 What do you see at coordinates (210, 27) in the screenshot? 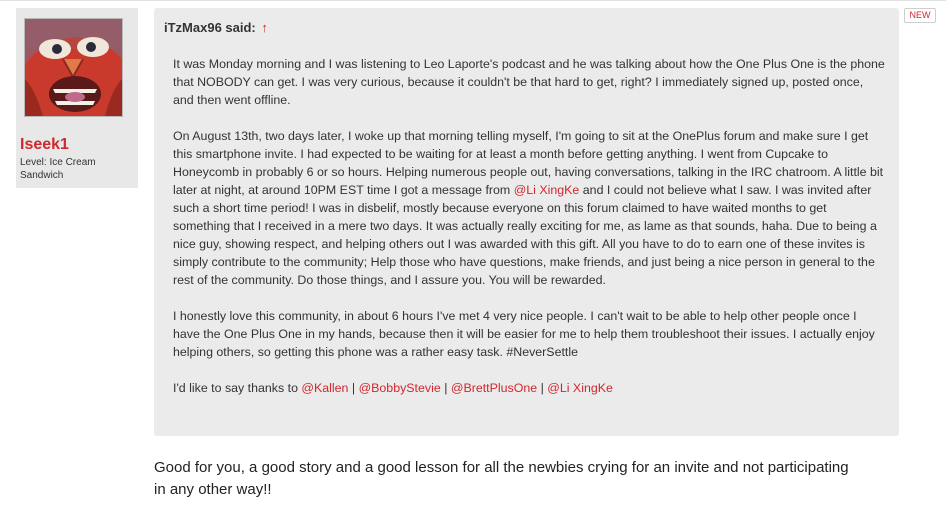
I see `quote-author: iTzMax96 said:` at bounding box center [210, 27].